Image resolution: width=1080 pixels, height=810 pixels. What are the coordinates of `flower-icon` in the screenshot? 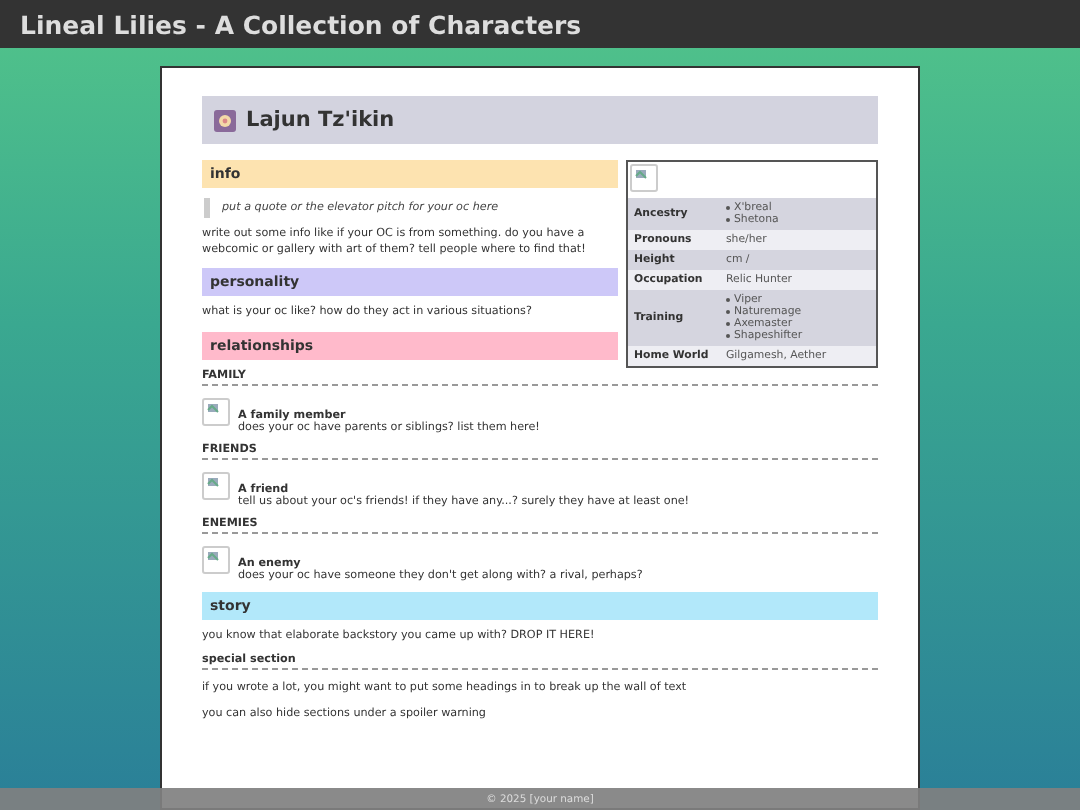 It's located at (225, 120).